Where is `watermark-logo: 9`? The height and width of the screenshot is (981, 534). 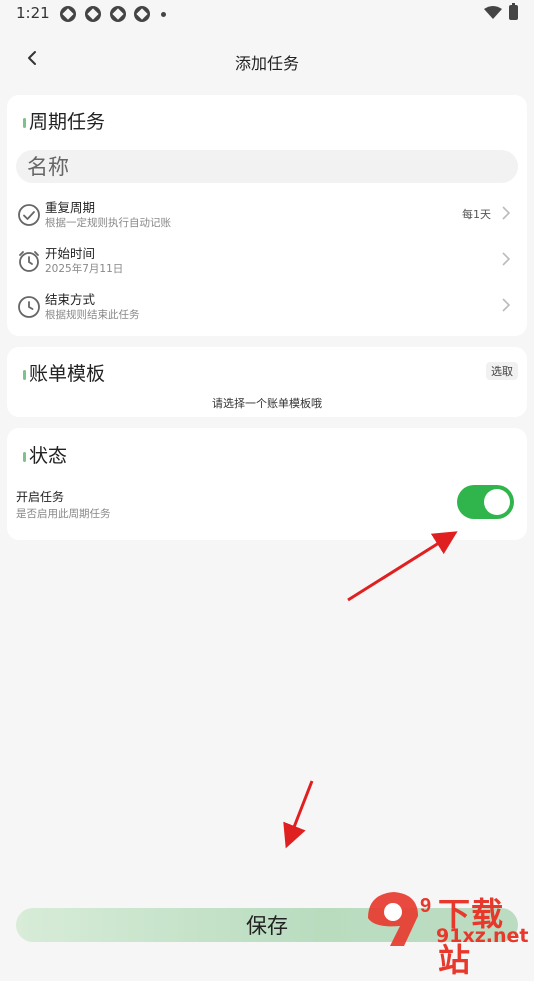 watermark-logo: 9 is located at coordinates (399, 919).